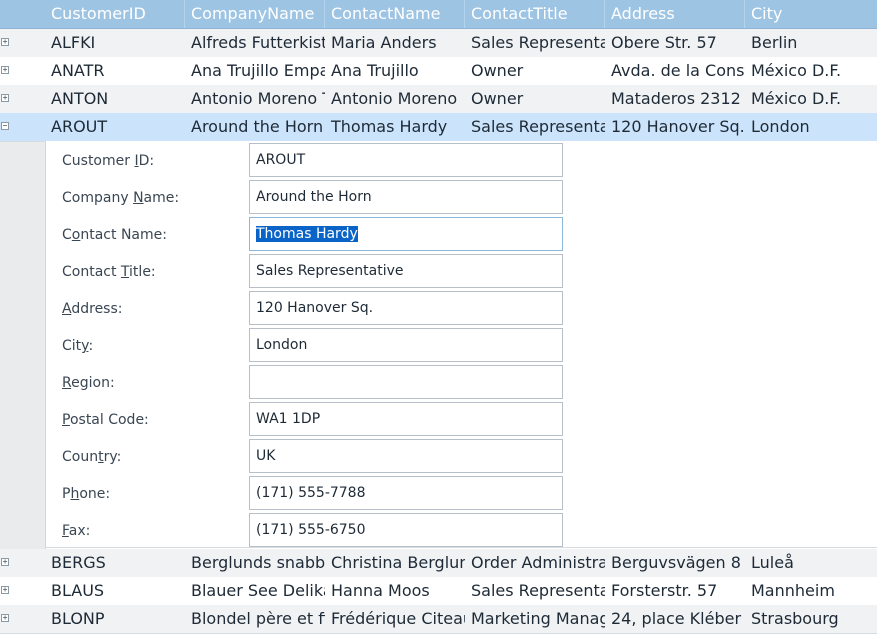 The height and width of the screenshot is (634, 877). I want to click on cell-city: Strasbourg, so click(811, 619).